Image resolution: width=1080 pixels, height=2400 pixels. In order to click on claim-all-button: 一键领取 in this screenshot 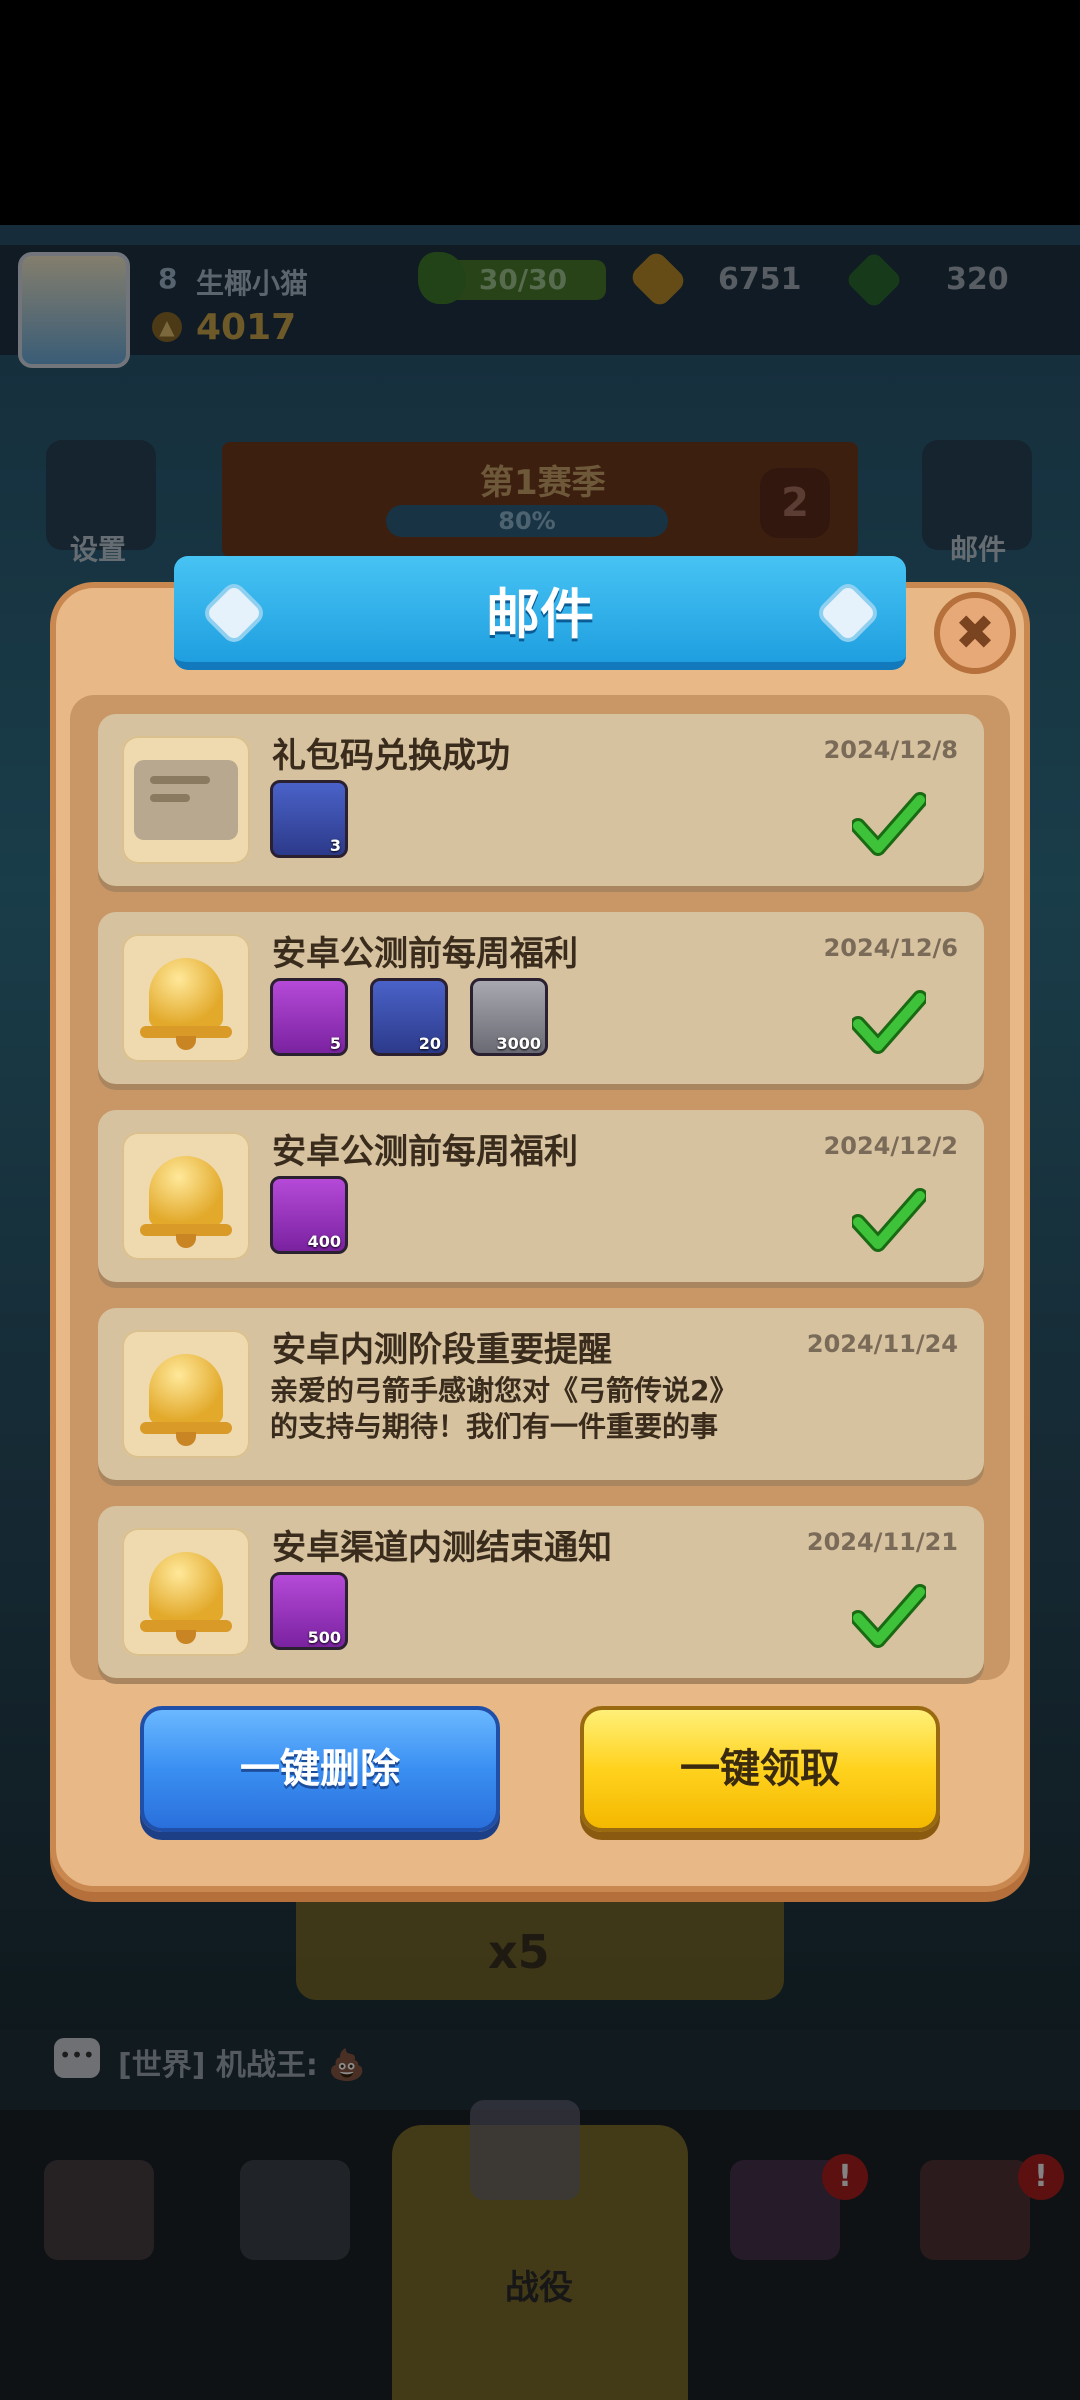, I will do `click(760, 1769)`.